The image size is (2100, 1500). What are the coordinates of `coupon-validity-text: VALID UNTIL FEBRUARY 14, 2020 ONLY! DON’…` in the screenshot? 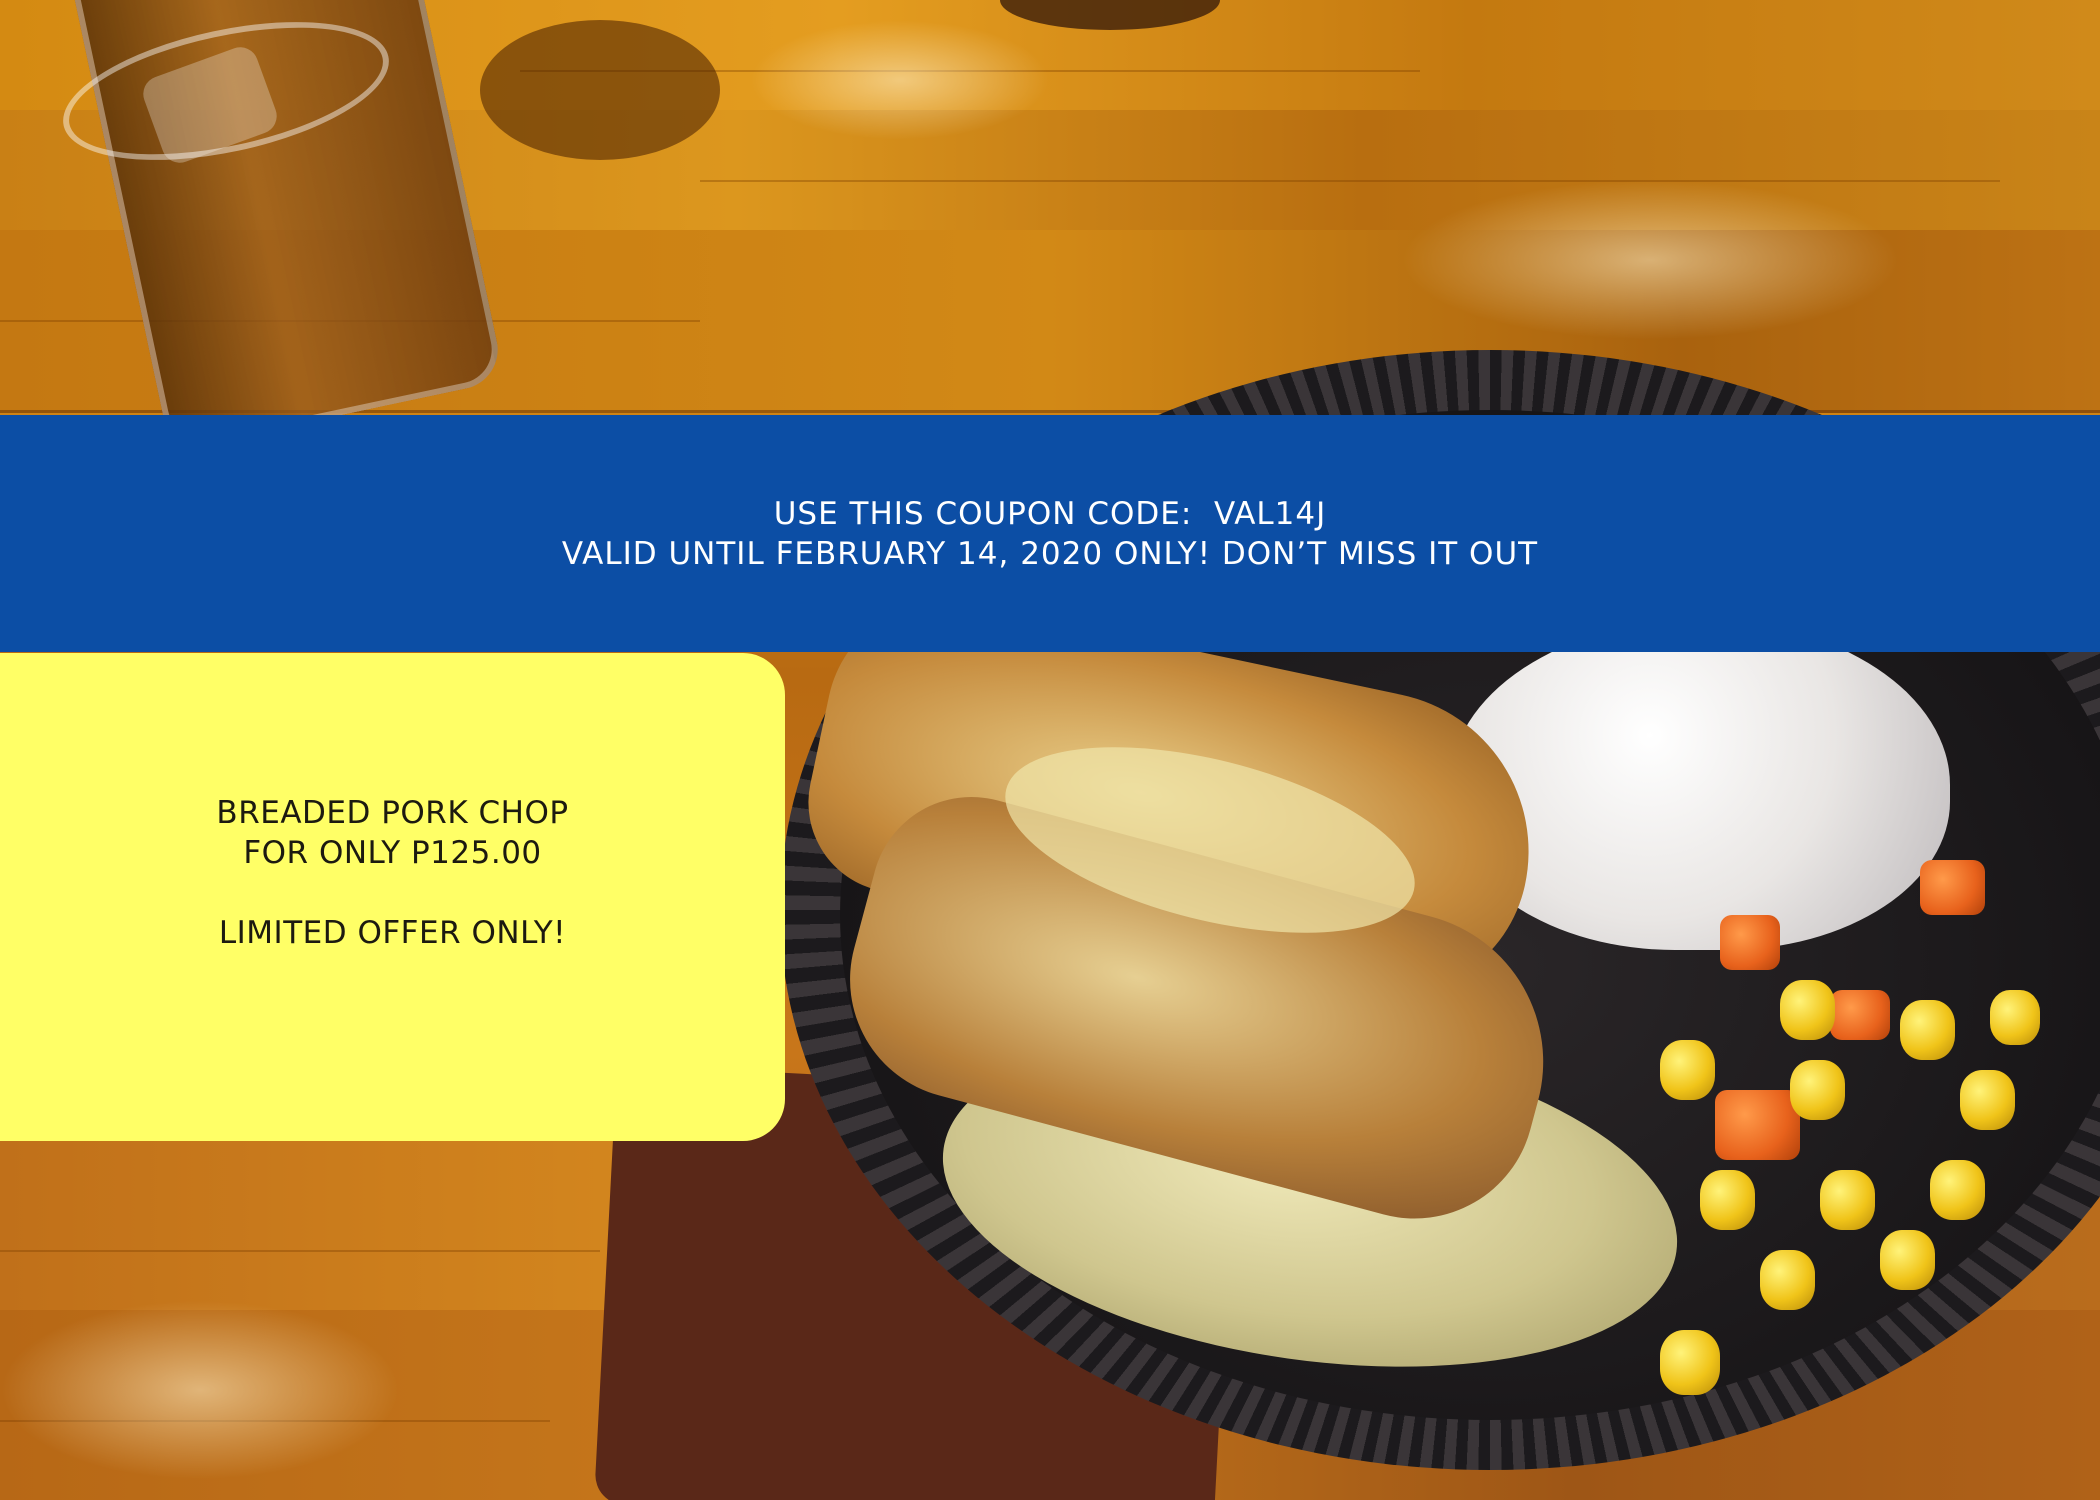 It's located at (1050, 553).